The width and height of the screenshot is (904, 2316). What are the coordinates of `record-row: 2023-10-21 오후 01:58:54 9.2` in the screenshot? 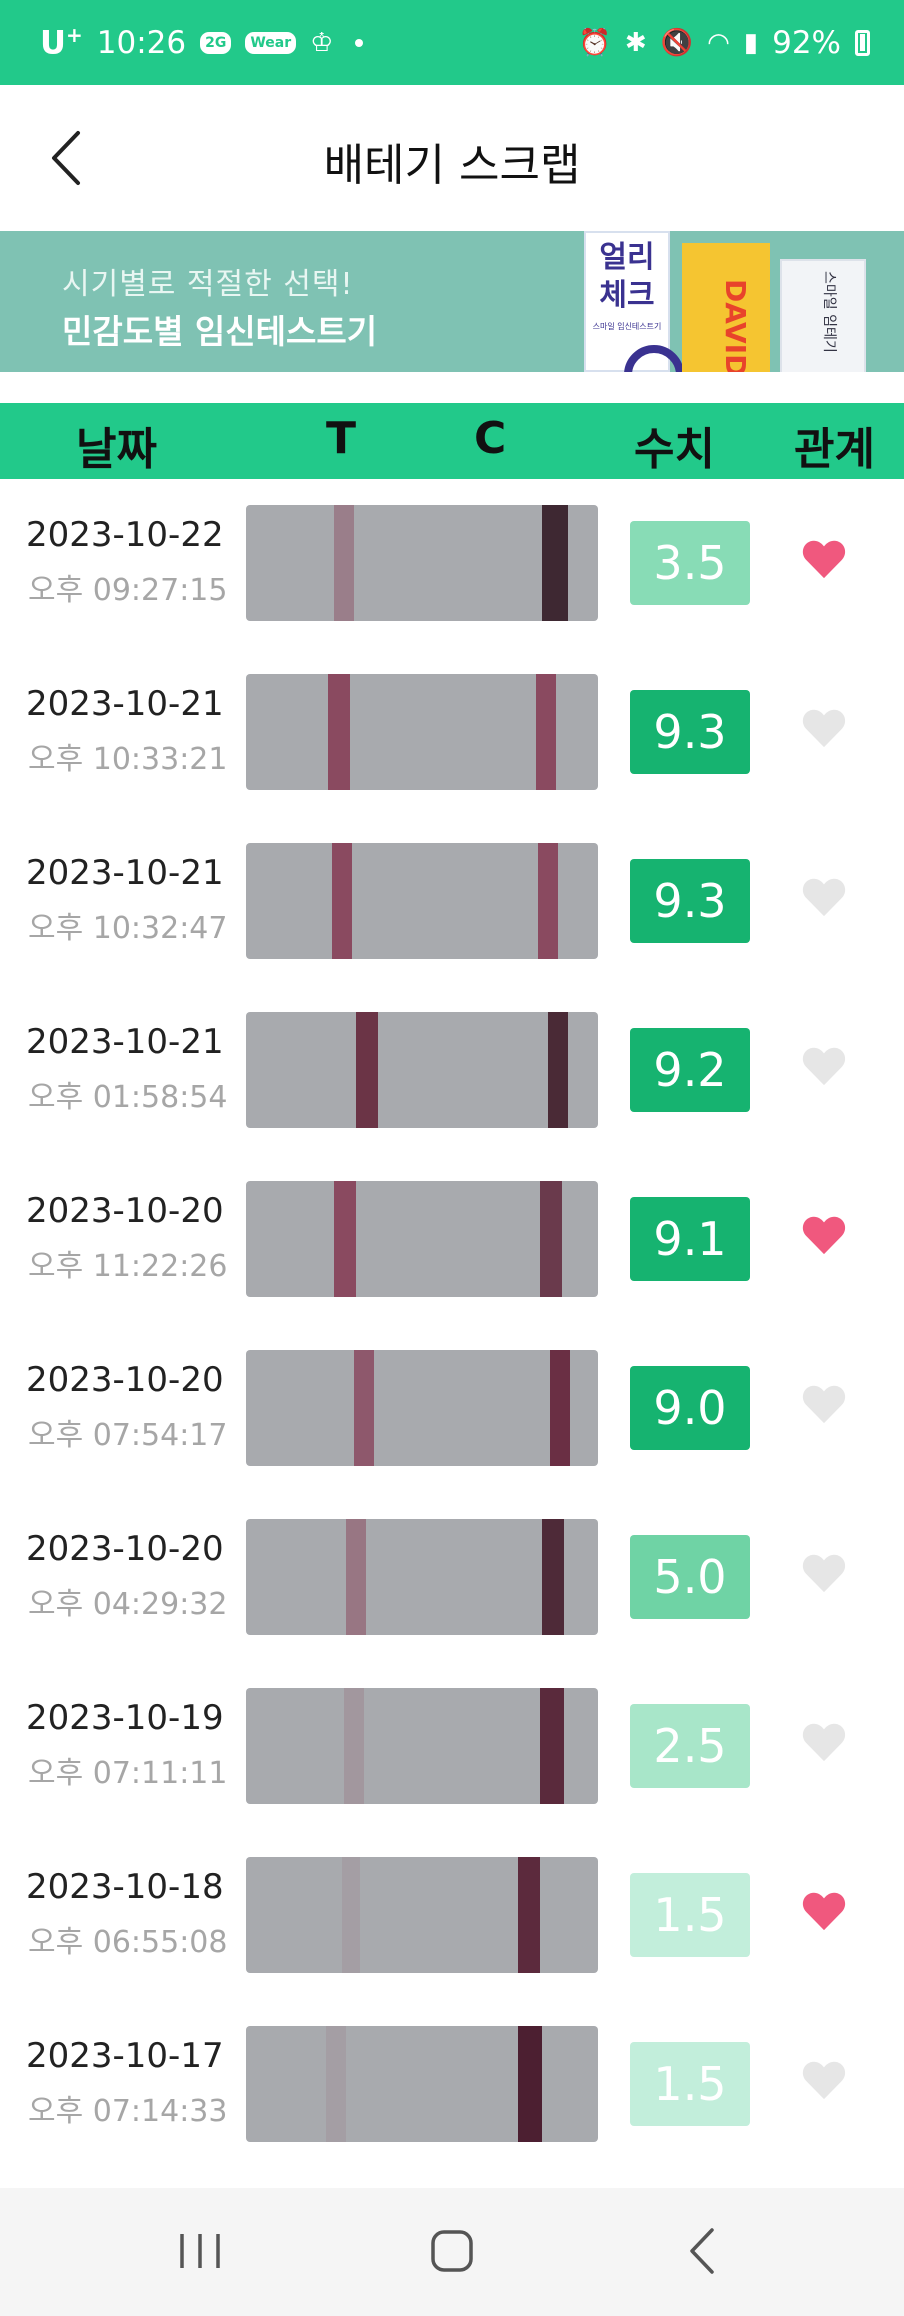 It's located at (452, 1070).